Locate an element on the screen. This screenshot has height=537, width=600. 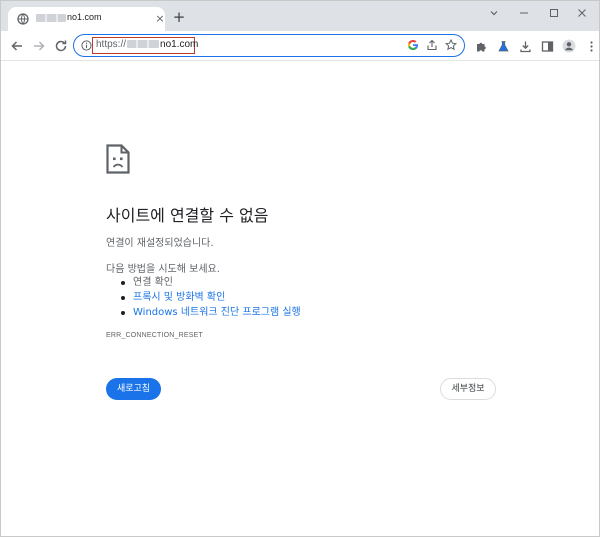
chrome-menu-button is located at coordinates (591, 46).